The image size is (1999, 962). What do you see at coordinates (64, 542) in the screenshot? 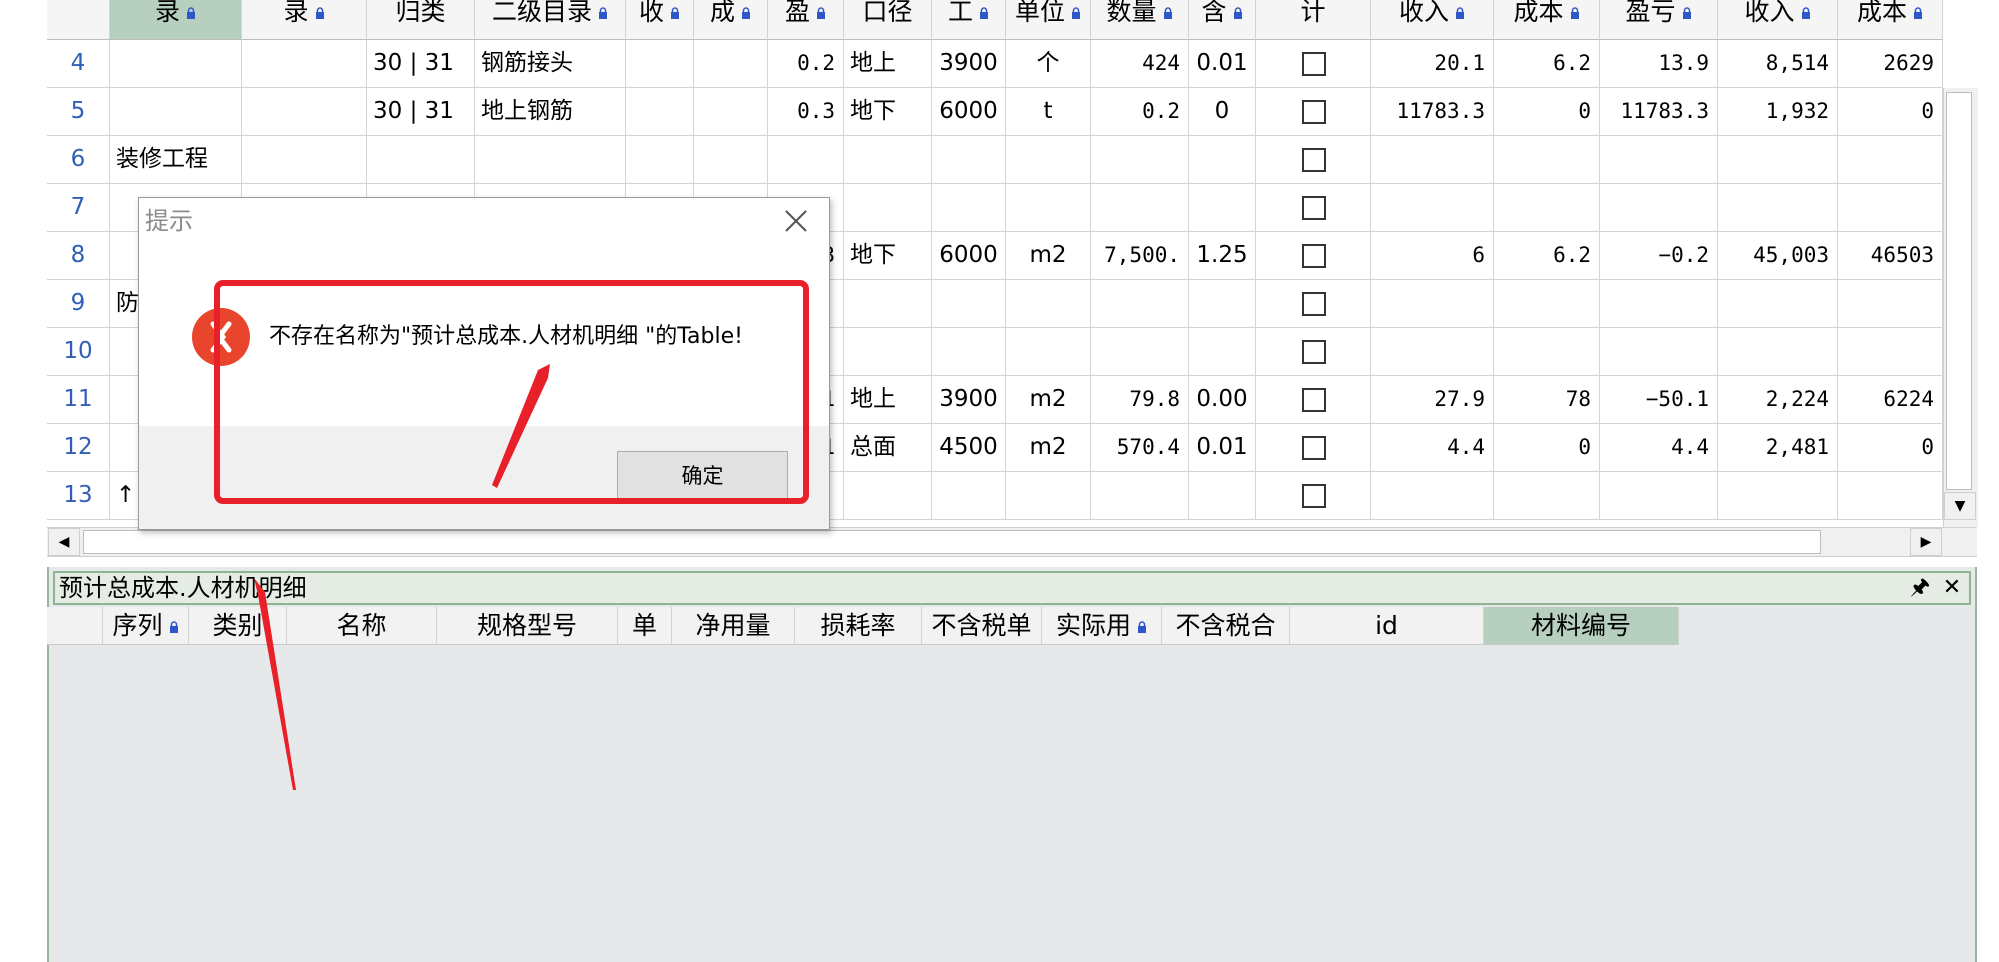
I see `scroll-left-button: ◀` at bounding box center [64, 542].